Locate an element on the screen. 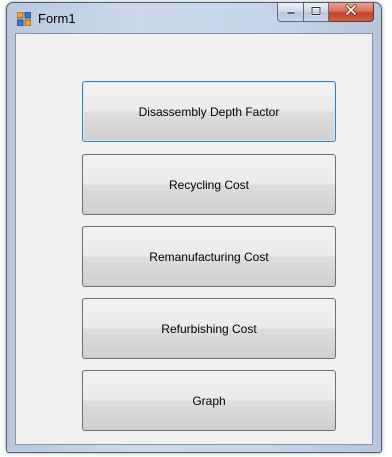 The height and width of the screenshot is (457, 392). minimize-icon is located at coordinates (291, 12).